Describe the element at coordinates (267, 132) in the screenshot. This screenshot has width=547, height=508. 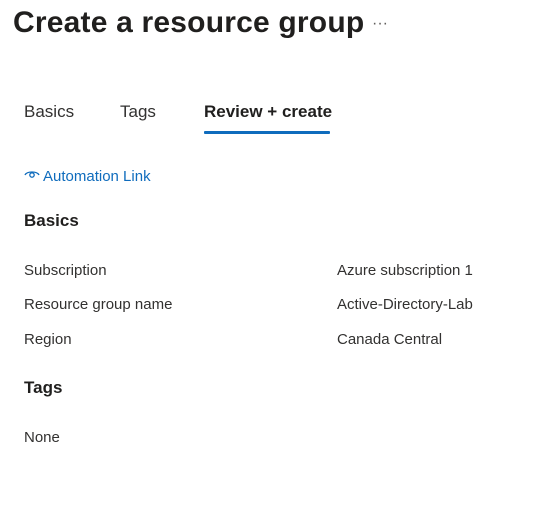
I see `active-tab-indicator` at that location.